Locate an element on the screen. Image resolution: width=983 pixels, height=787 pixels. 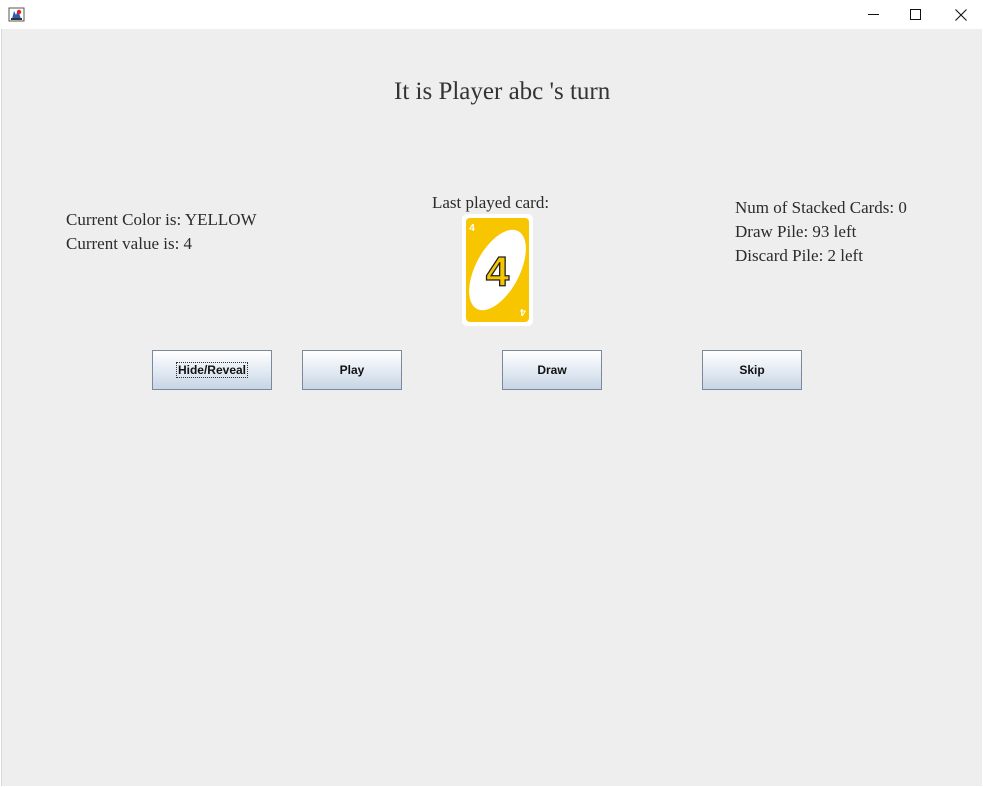
uno-card-4-yellow: 4 4 4 is located at coordinates (497, 270).